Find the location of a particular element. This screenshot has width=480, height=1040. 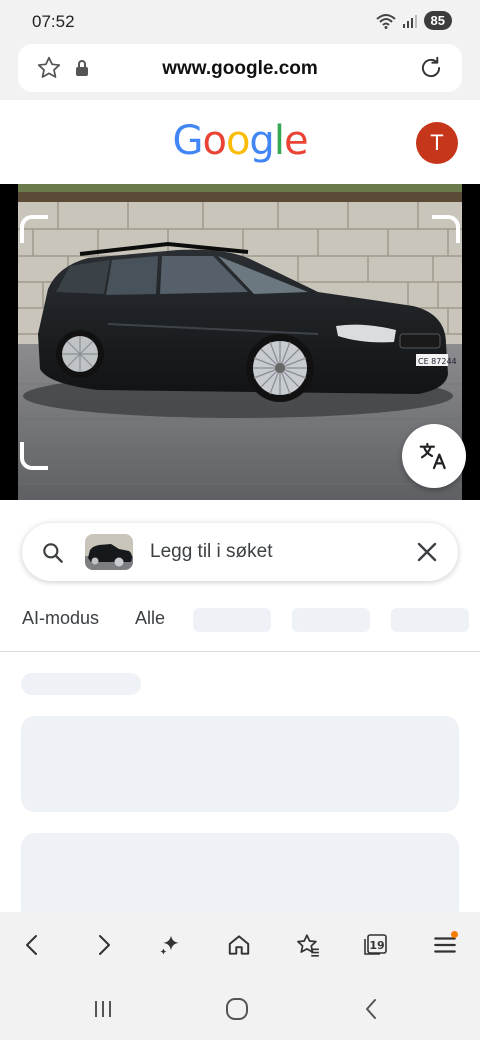

wifi-icon is located at coordinates (385, 21).